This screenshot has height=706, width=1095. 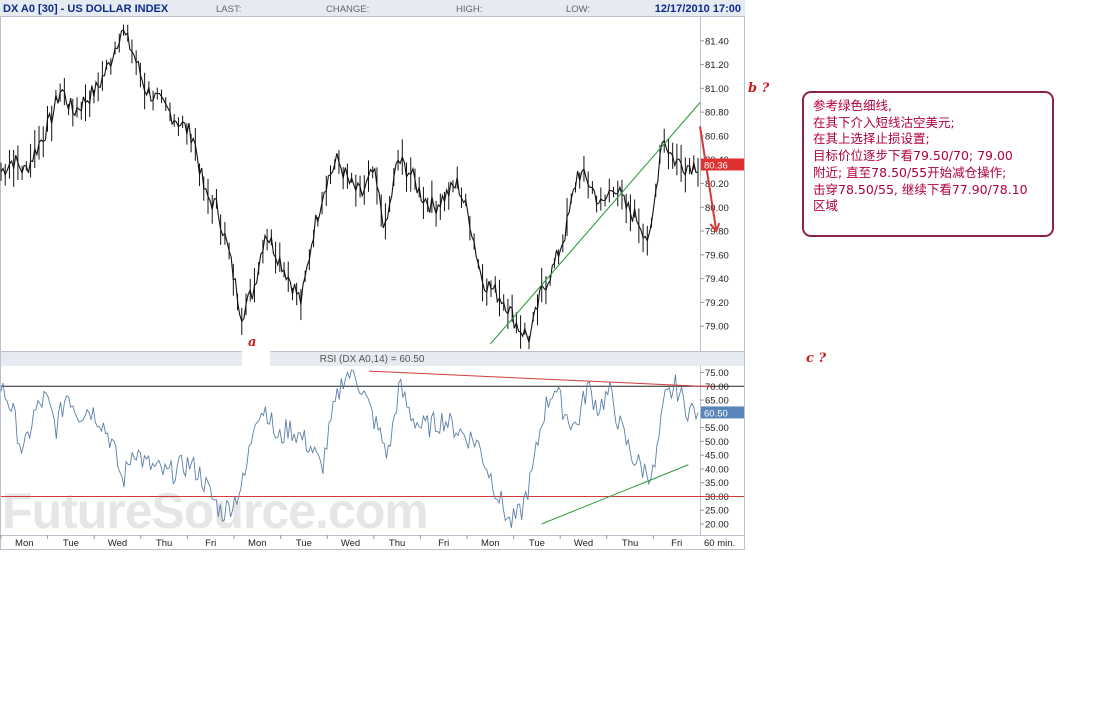 I want to click on rsi-tick-label: 55.00, so click(x=717, y=428).